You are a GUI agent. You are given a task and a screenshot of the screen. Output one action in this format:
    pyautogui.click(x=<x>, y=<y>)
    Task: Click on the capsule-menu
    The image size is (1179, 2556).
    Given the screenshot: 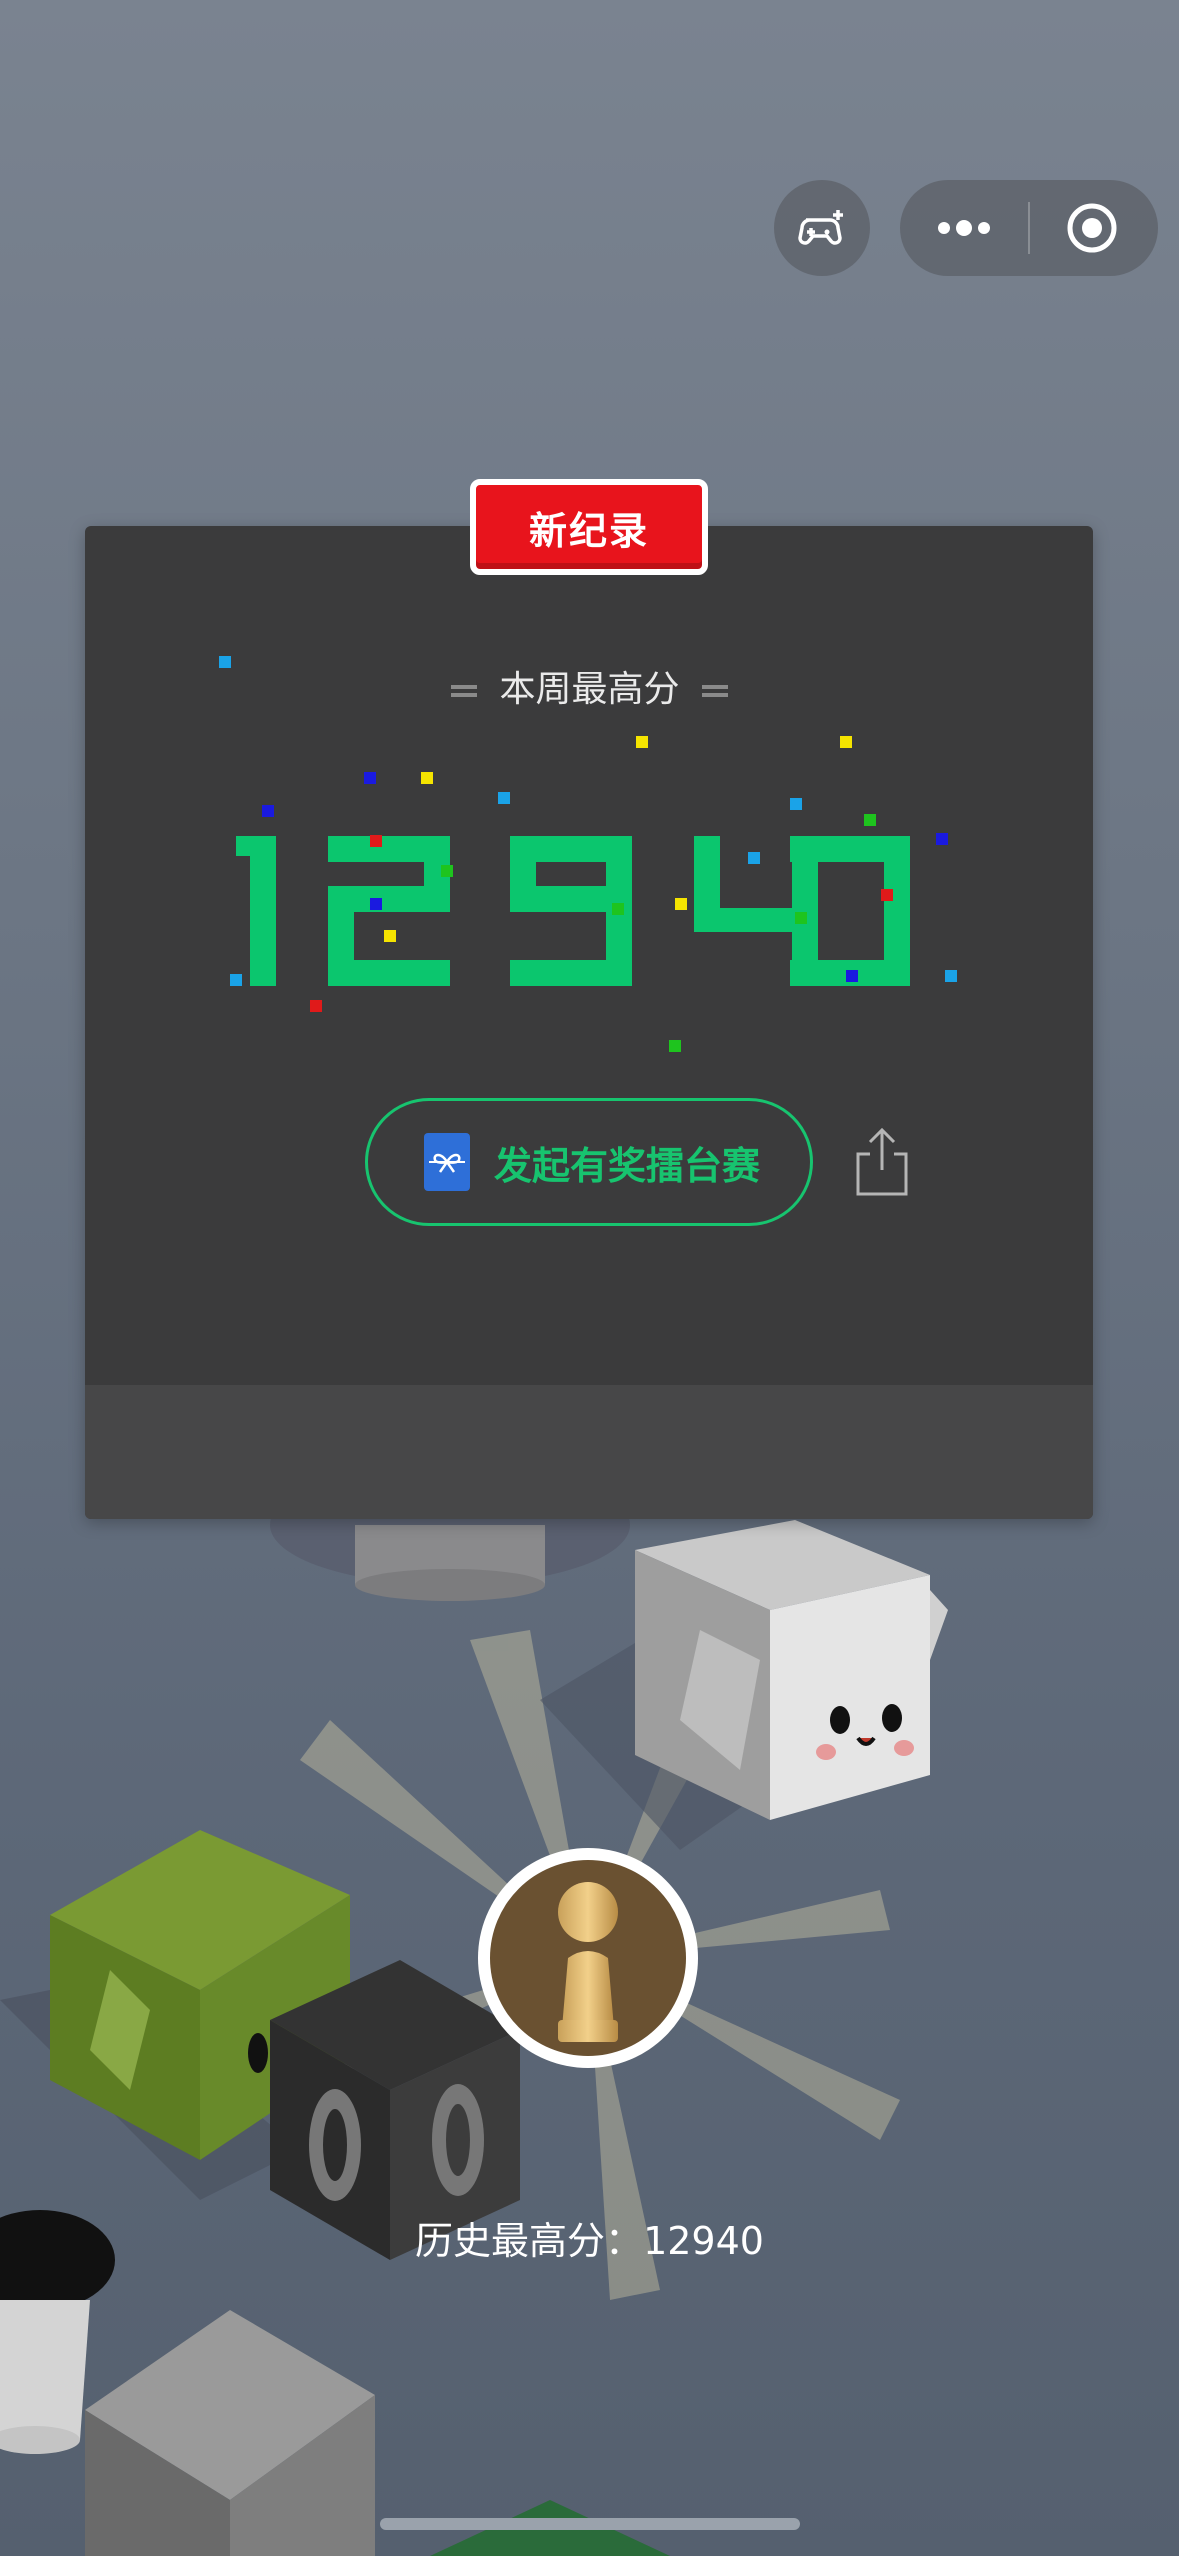 What is the action you would take?
    pyautogui.click(x=1029, y=228)
    